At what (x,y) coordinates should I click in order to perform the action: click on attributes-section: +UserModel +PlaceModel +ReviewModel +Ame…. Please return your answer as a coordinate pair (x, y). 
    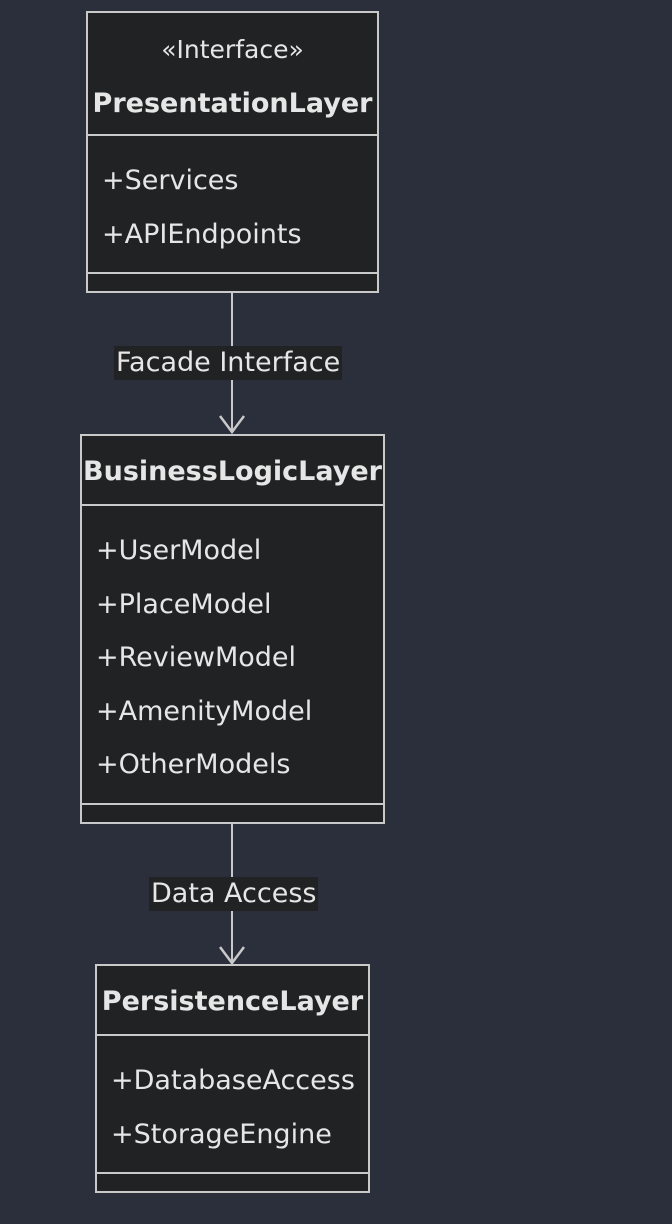
    Looking at the image, I should click on (232, 655).